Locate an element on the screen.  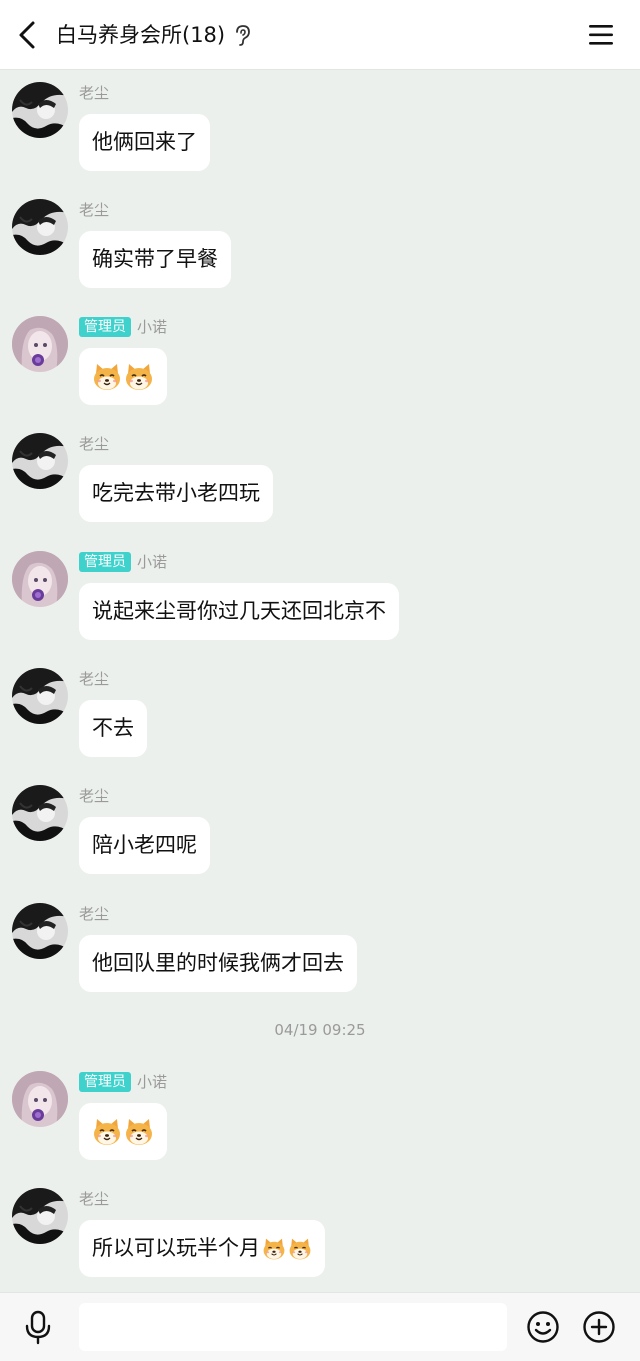
message-text: 吃完去带小老四玩 is located at coordinates (176, 493).